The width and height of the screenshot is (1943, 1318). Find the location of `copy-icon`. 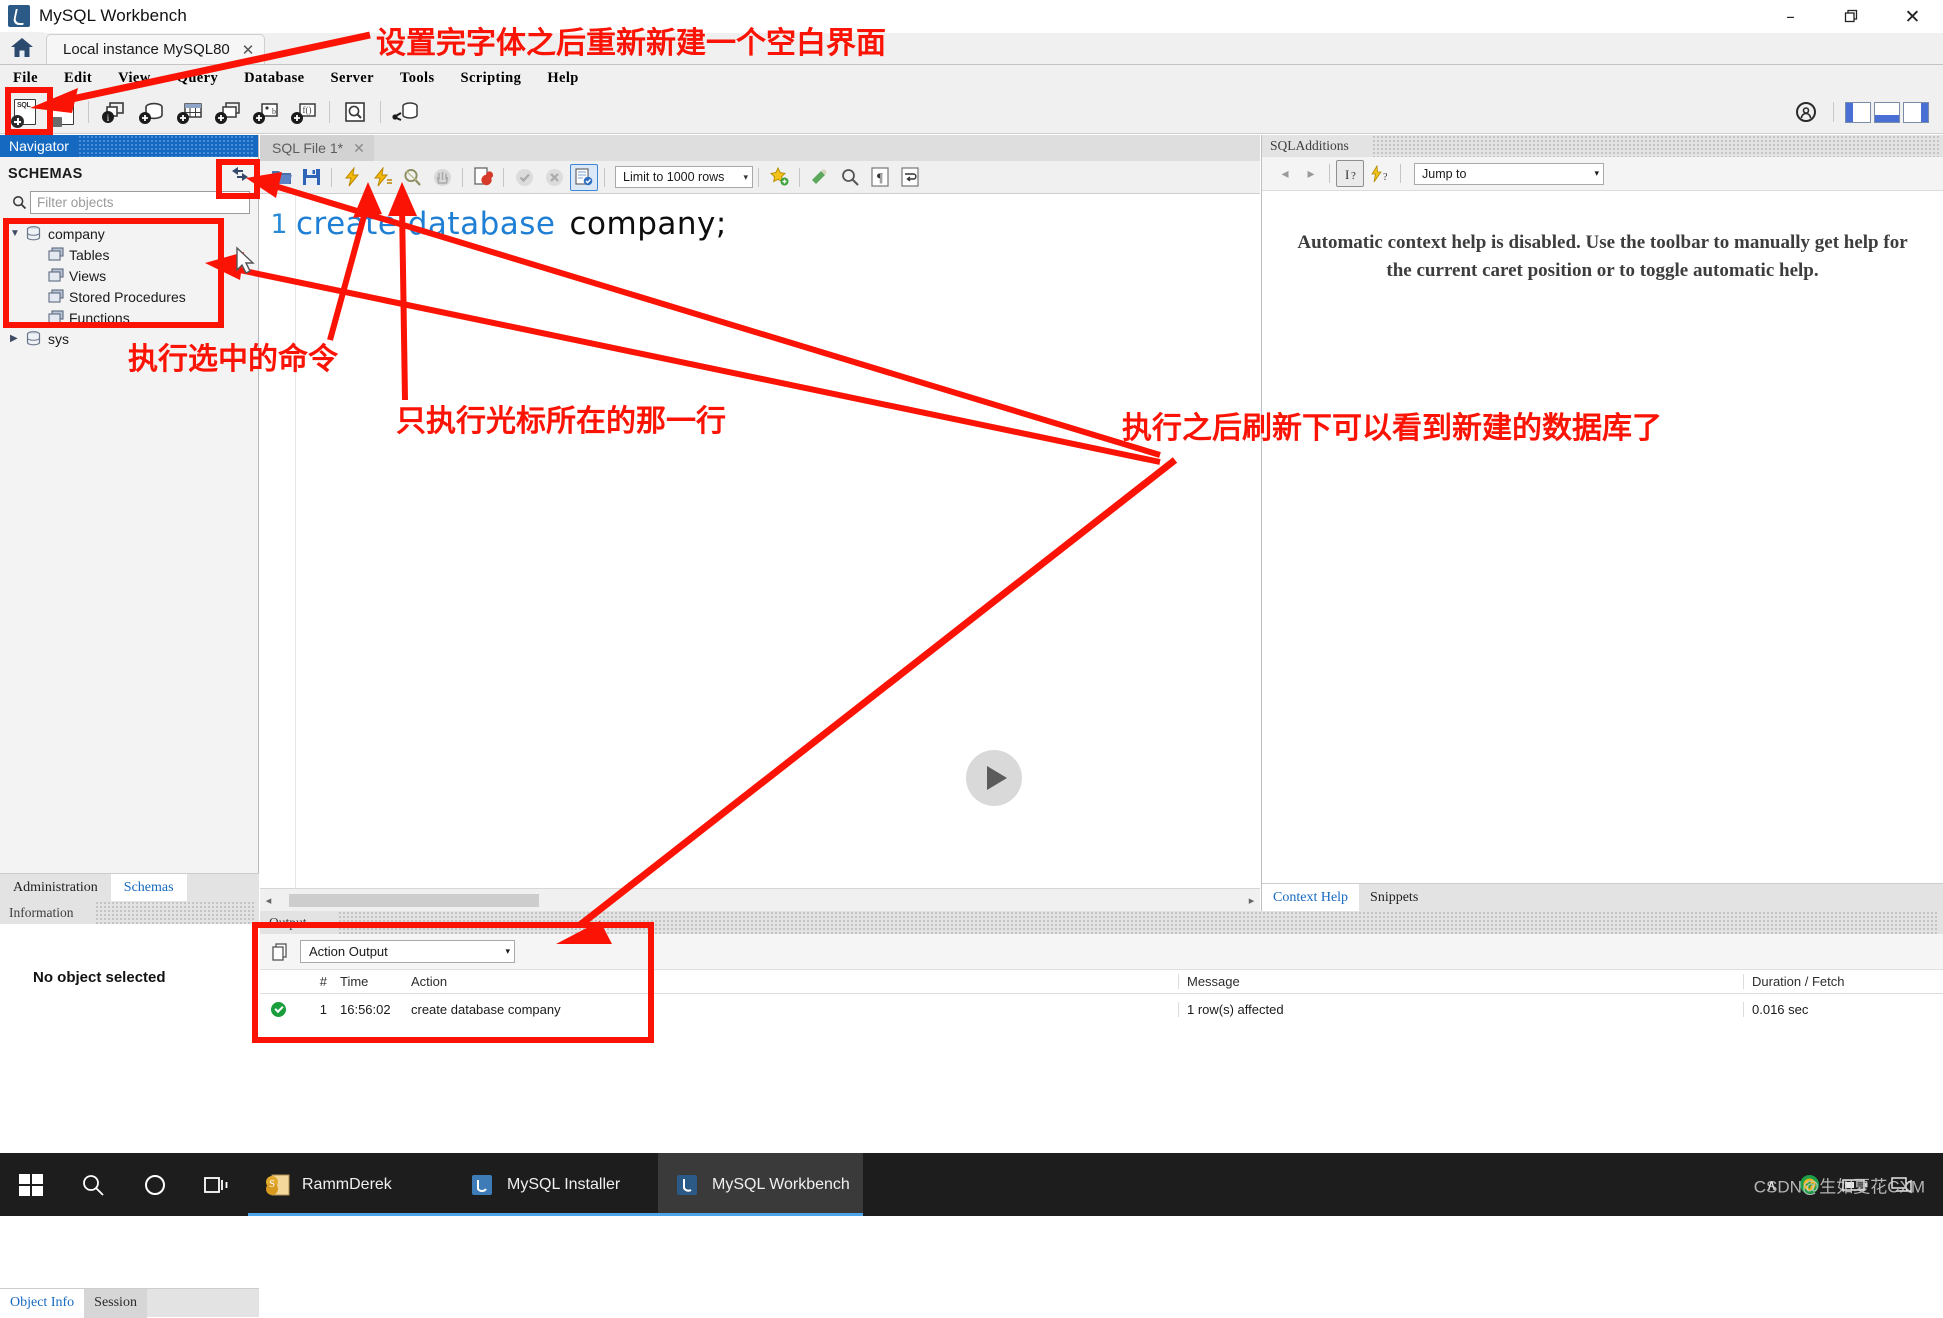

copy-icon is located at coordinates (283, 951).